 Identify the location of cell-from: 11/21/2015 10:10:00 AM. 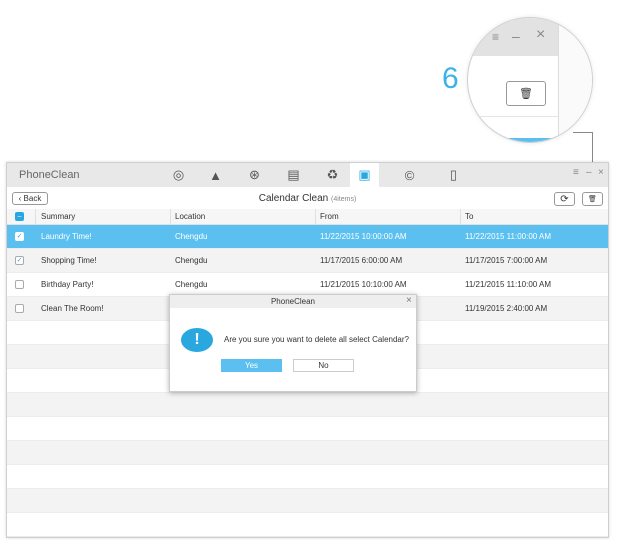
(363, 284).